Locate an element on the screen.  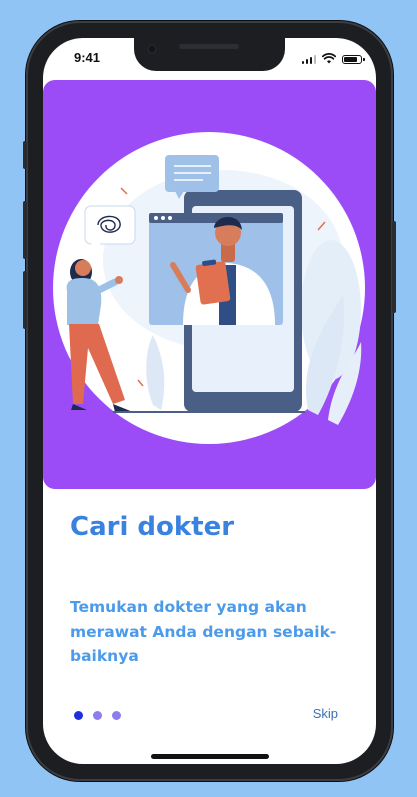
battery-icon is located at coordinates (353, 59).